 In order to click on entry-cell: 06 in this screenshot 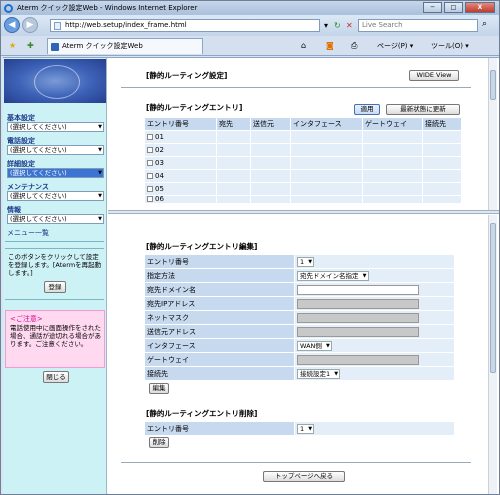, I will do `click(180, 199)`.